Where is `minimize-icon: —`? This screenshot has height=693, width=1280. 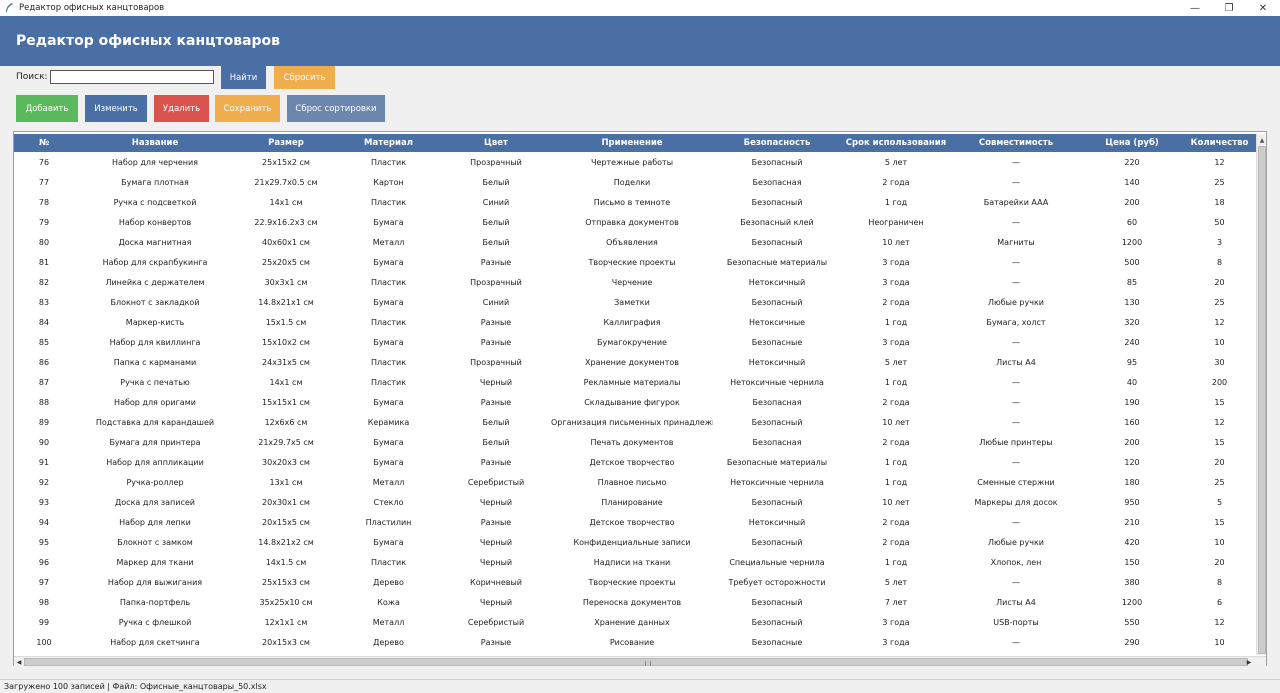
minimize-icon: — is located at coordinates (1195, 8).